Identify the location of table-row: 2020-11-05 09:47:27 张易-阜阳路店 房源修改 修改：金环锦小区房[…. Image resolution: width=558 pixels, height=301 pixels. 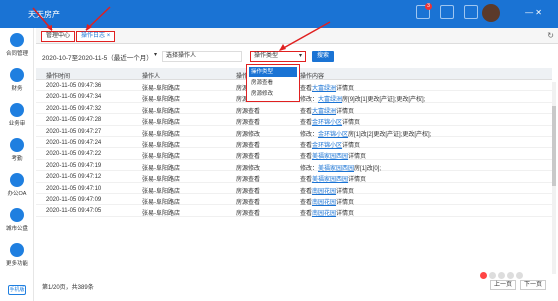
(294, 132).